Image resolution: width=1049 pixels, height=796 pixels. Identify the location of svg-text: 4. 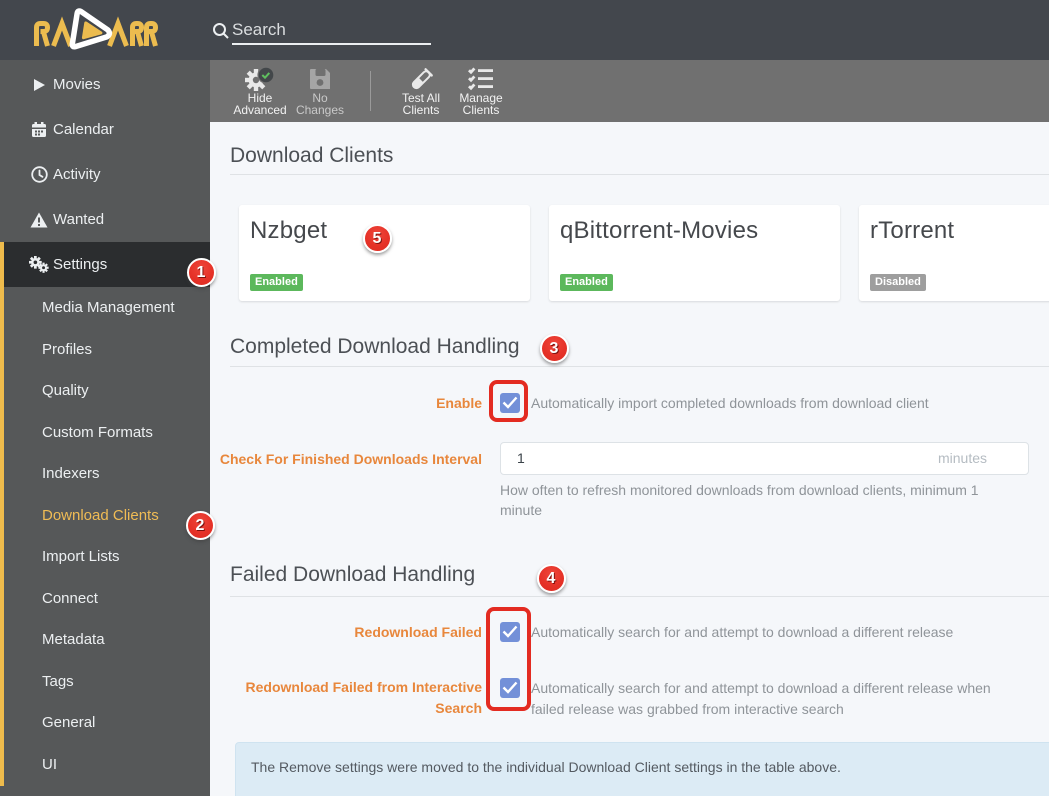
(550, 578).